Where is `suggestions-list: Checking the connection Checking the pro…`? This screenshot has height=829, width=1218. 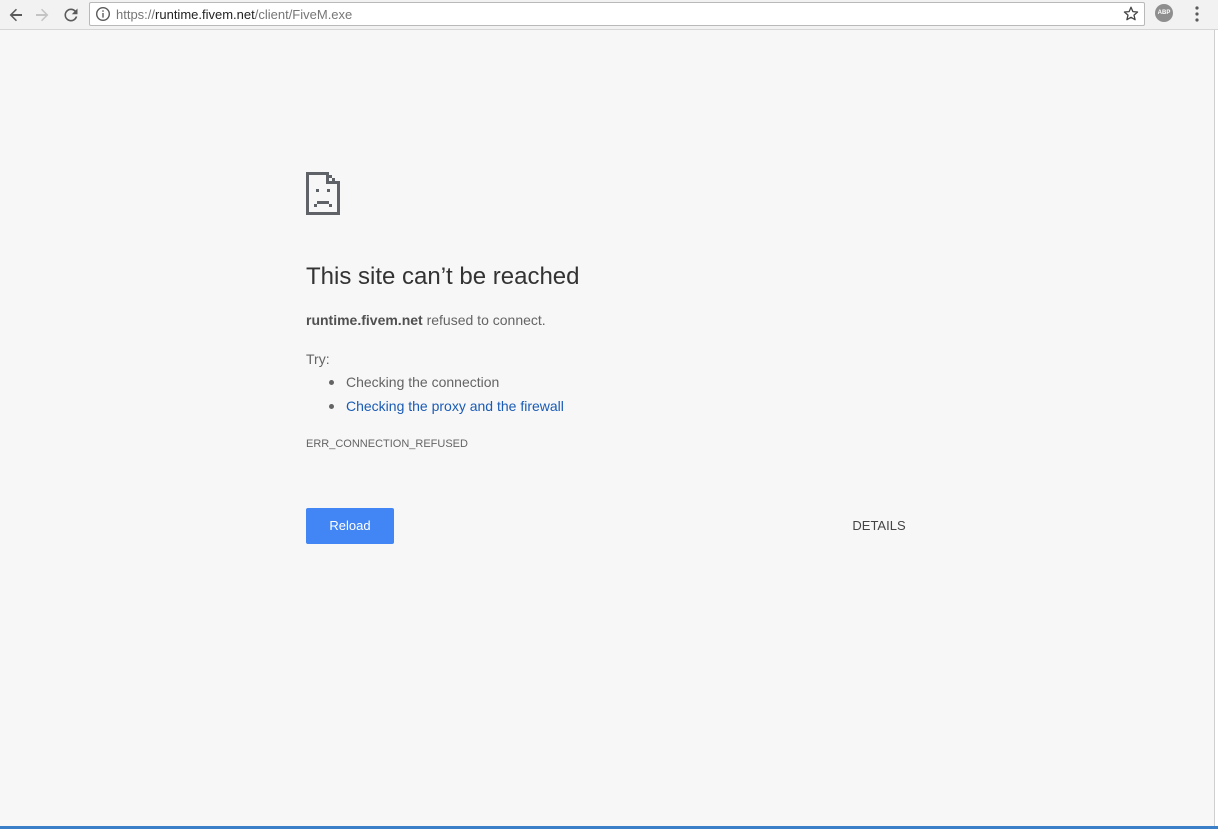
suggestions-list: Checking the connection Checking the pro… is located at coordinates (435, 397).